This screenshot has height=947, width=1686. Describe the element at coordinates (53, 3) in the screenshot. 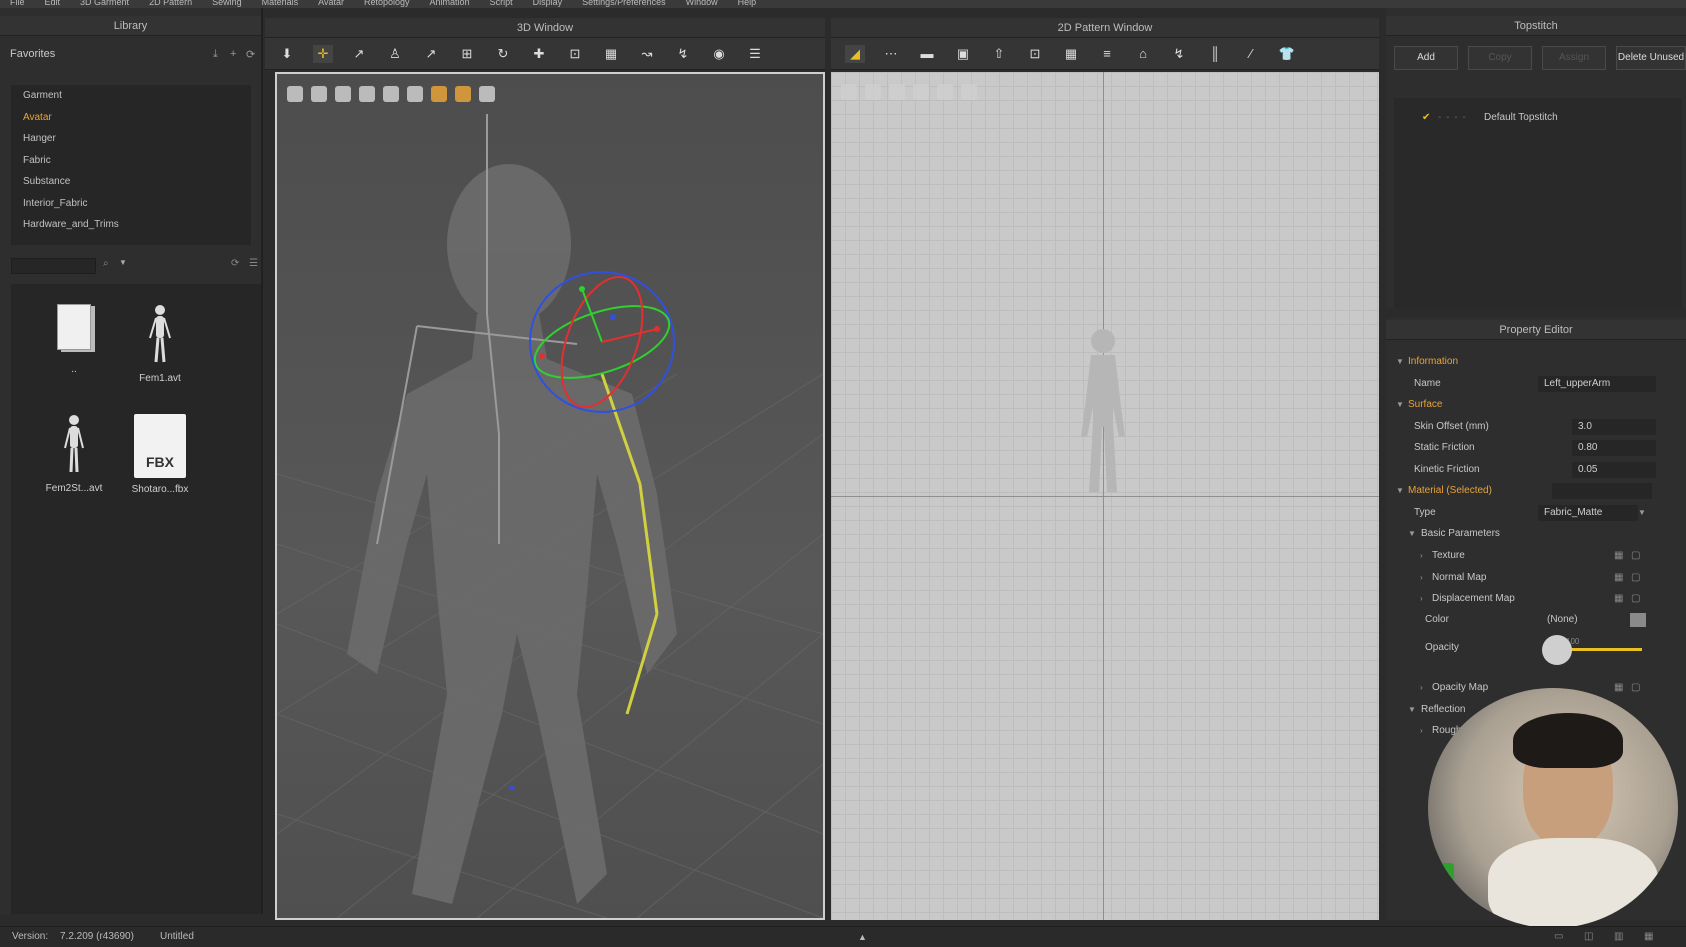

I see `menu-item: Edit` at that location.